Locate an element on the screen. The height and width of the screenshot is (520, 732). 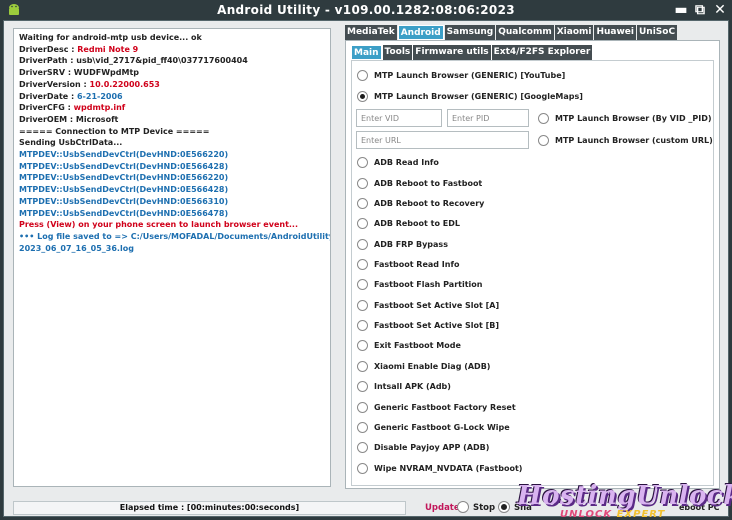
log-line: MTPDEV::UsbSendDevCtrl(DevHND:0E566478) is located at coordinates (124, 213).